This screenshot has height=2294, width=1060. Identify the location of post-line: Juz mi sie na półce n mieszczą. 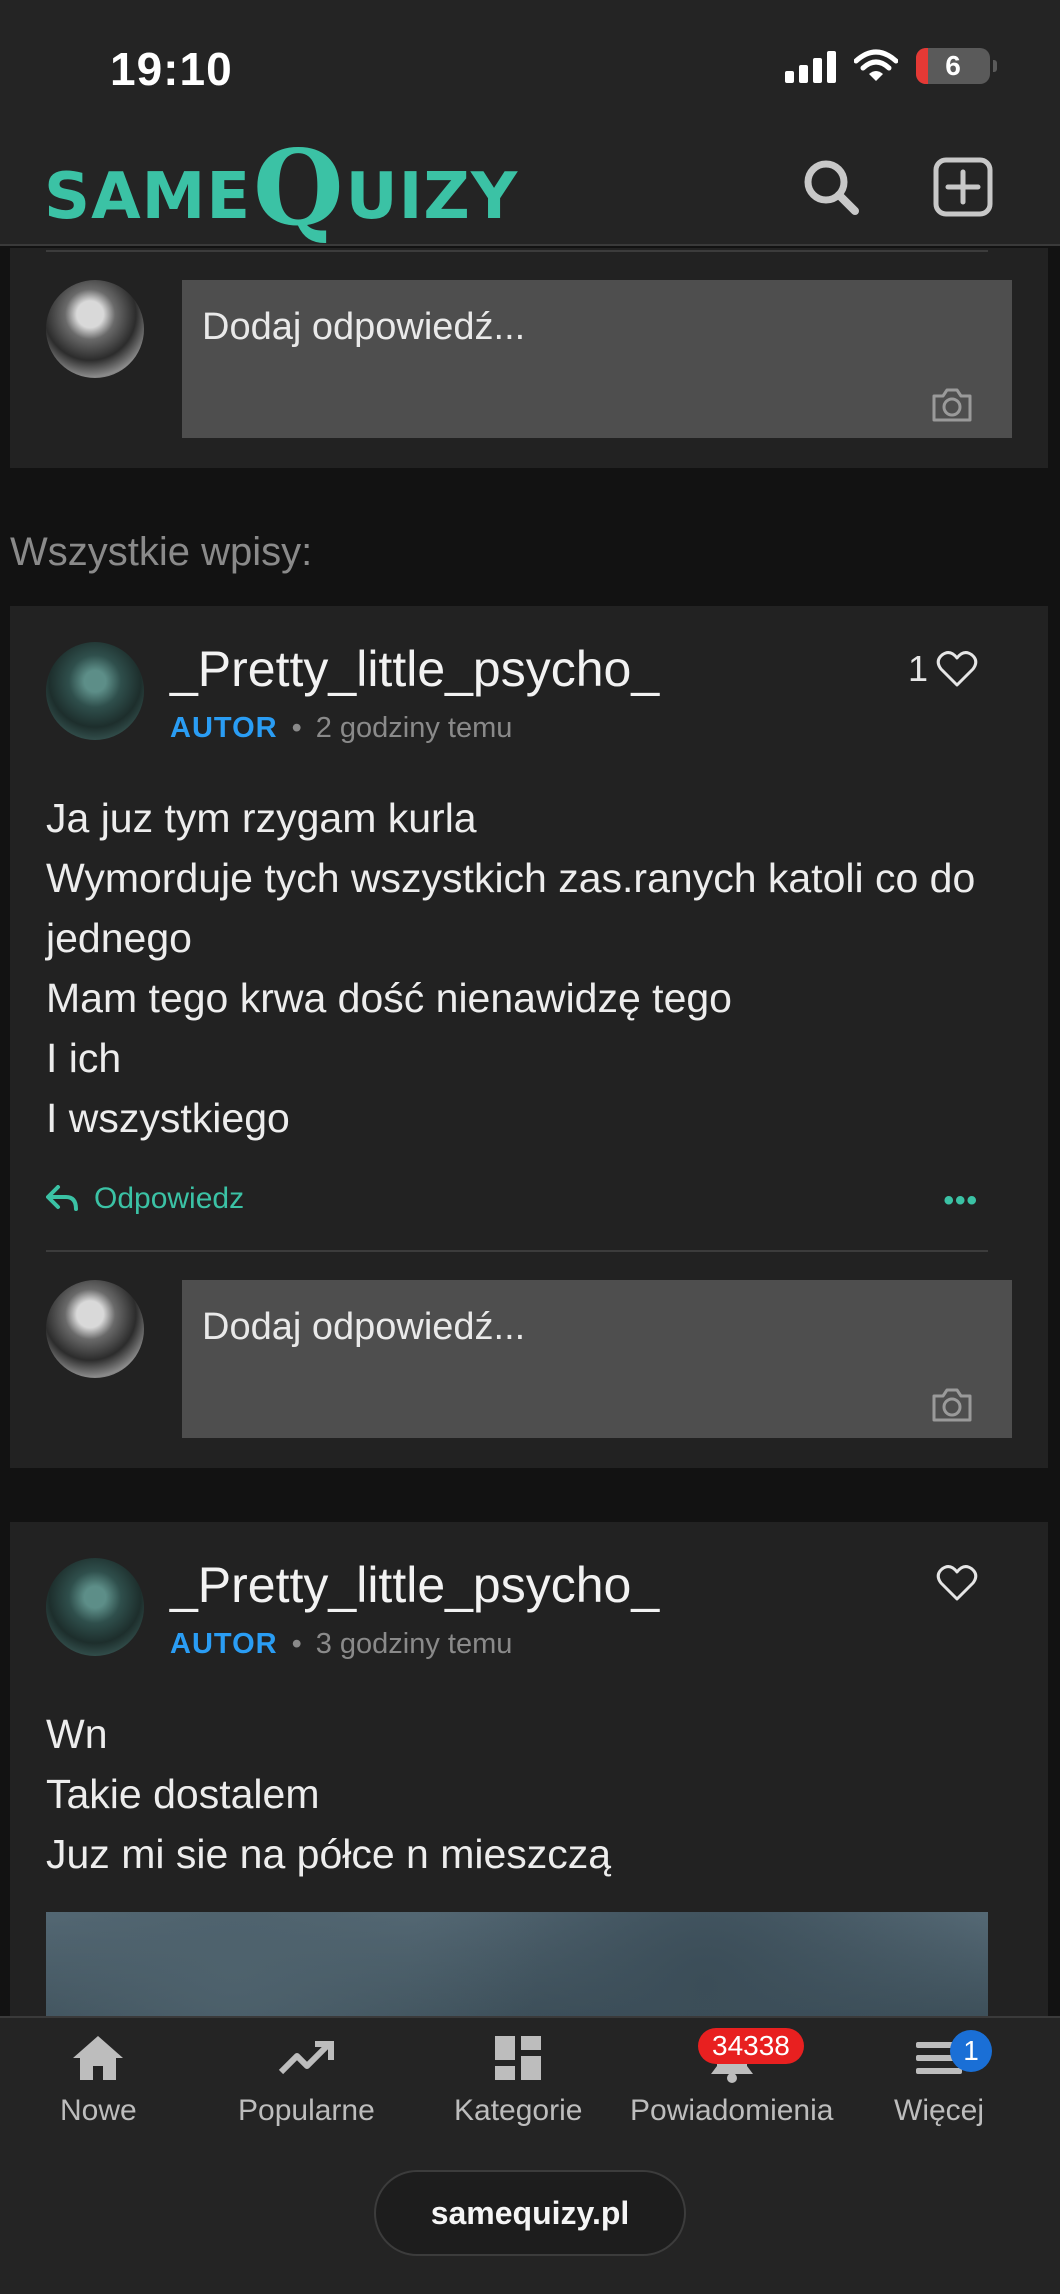
(329, 1854).